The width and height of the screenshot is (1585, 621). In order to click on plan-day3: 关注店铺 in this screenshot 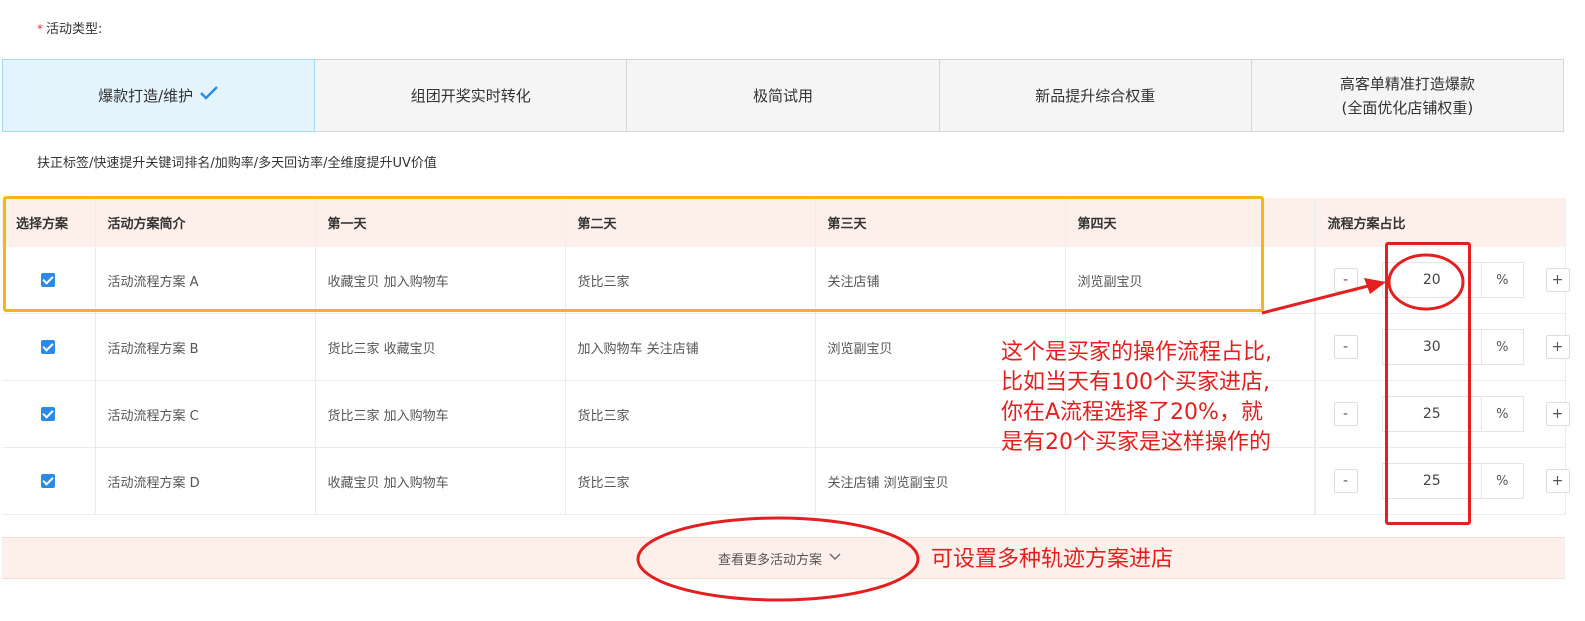, I will do `click(940, 280)`.